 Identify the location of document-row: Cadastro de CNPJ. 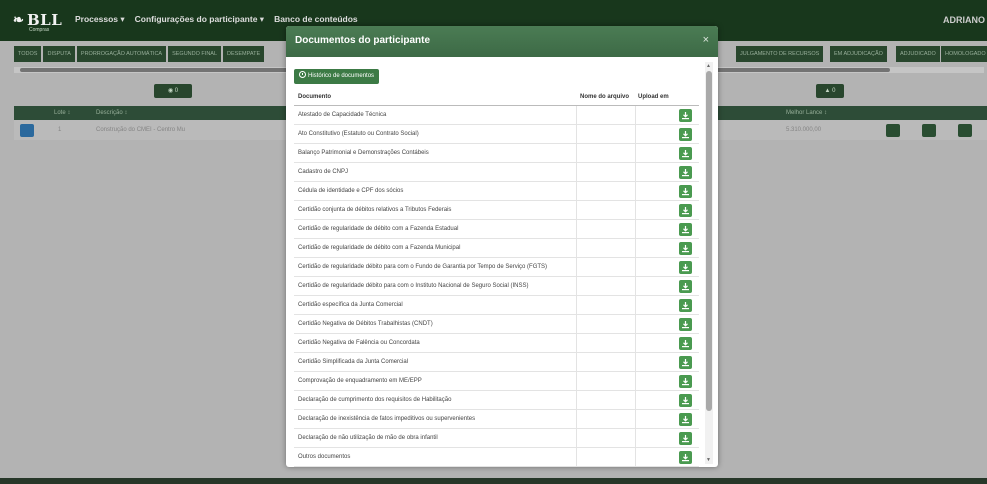
(496, 172).